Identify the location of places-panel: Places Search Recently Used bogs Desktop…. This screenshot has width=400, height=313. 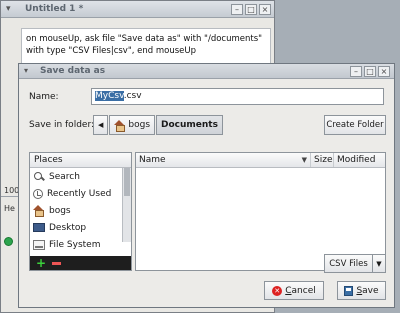
(80, 211).